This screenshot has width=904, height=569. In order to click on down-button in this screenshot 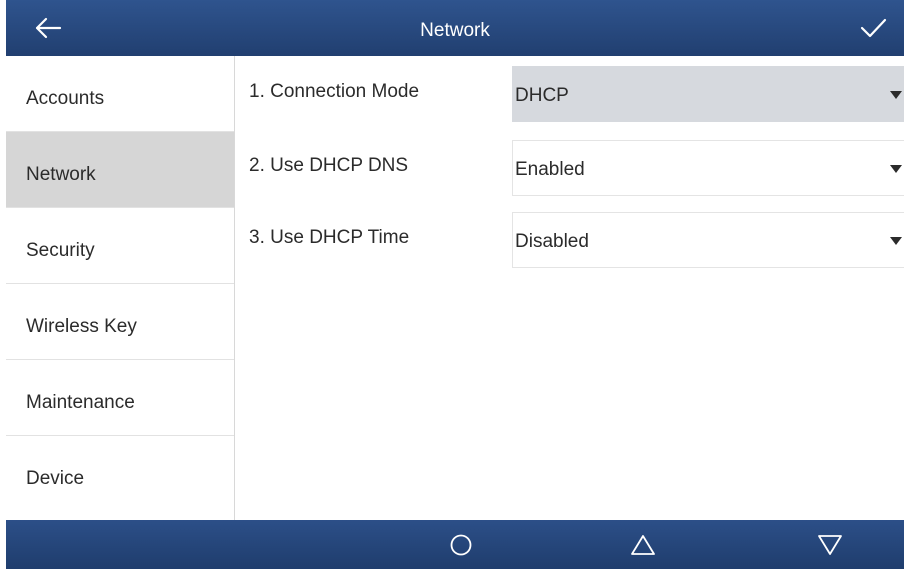, I will do `click(830, 544)`.